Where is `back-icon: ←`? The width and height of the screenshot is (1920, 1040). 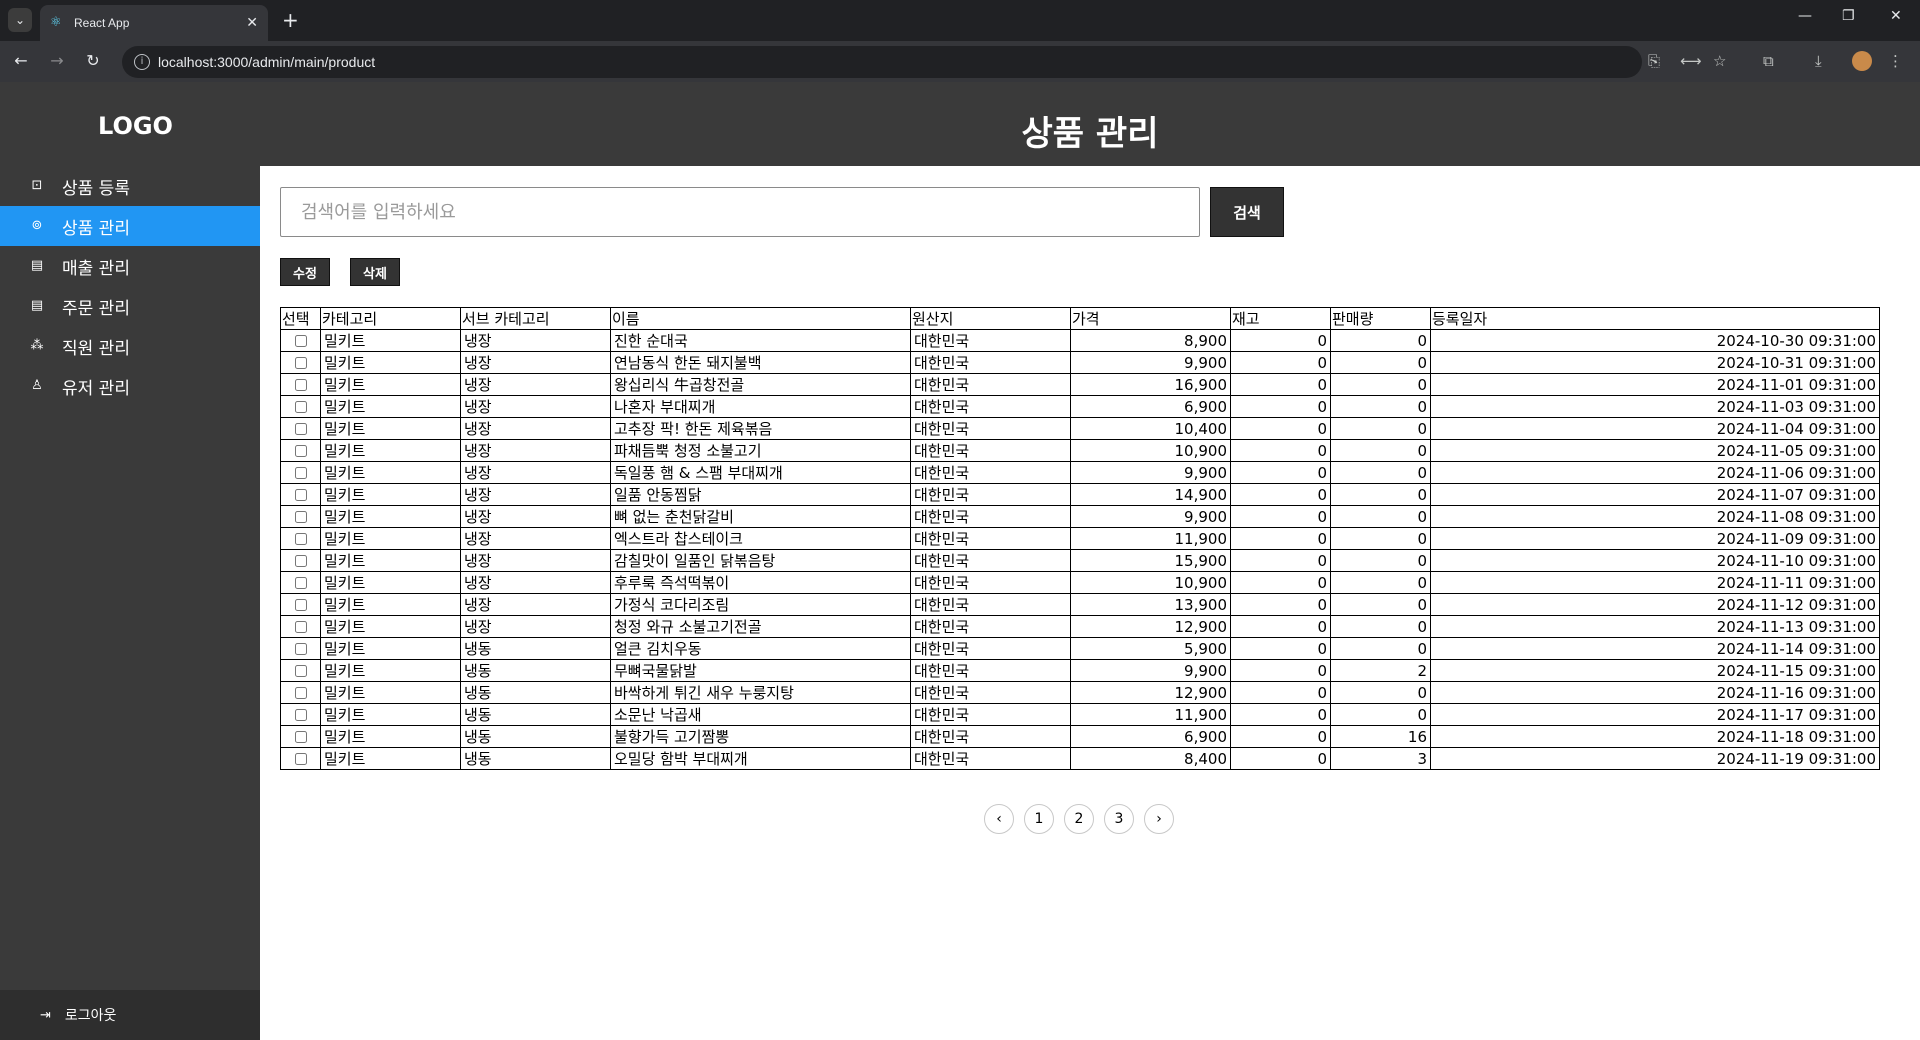
back-icon: ← is located at coordinates (21, 60).